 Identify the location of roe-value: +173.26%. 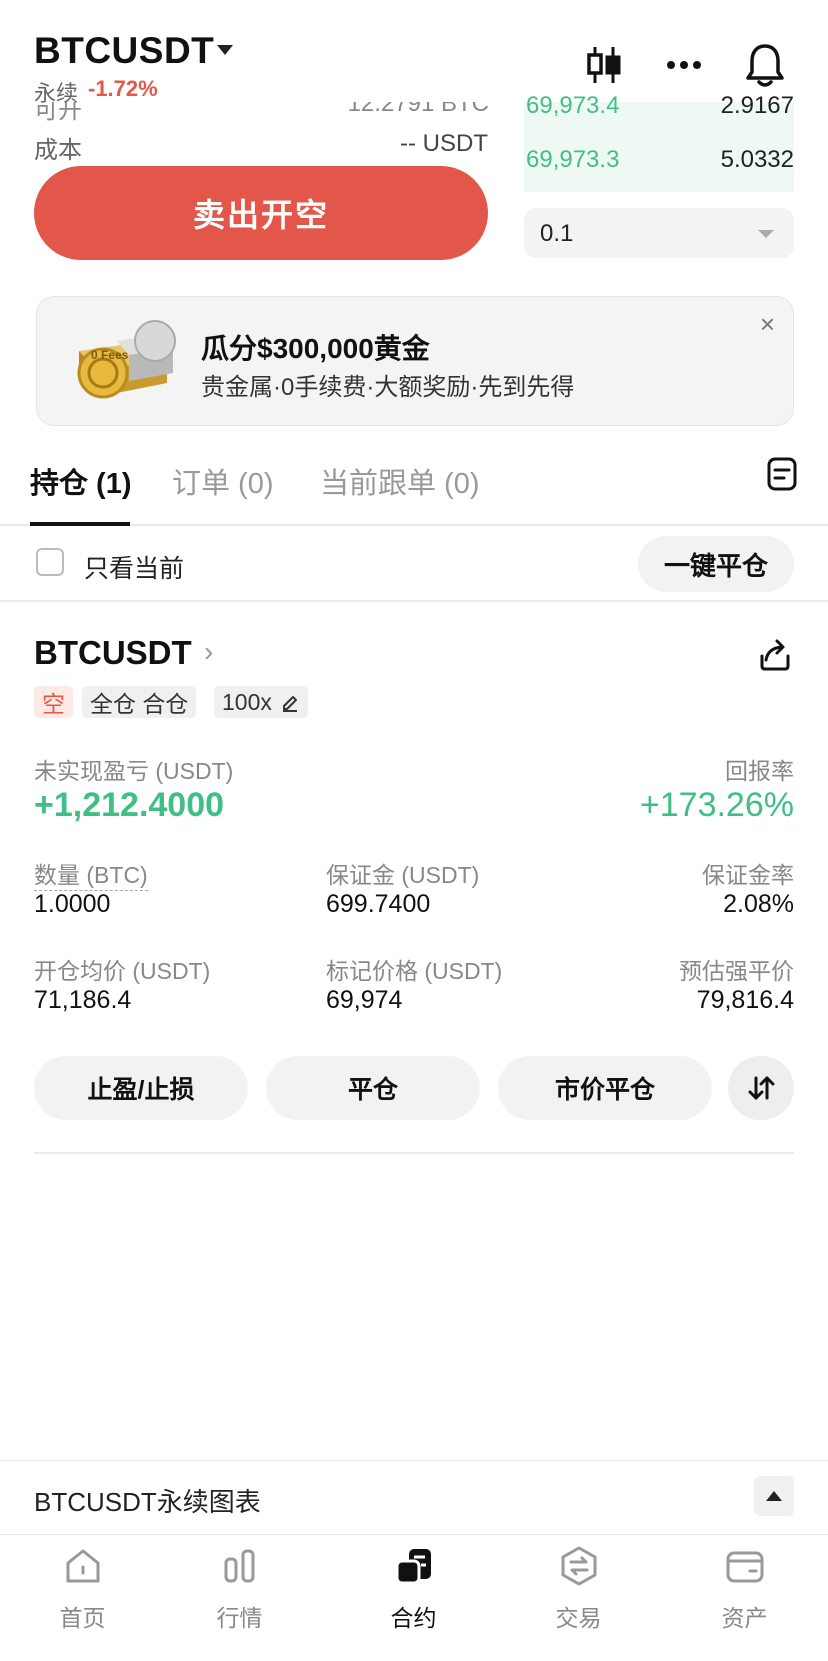
(716, 805).